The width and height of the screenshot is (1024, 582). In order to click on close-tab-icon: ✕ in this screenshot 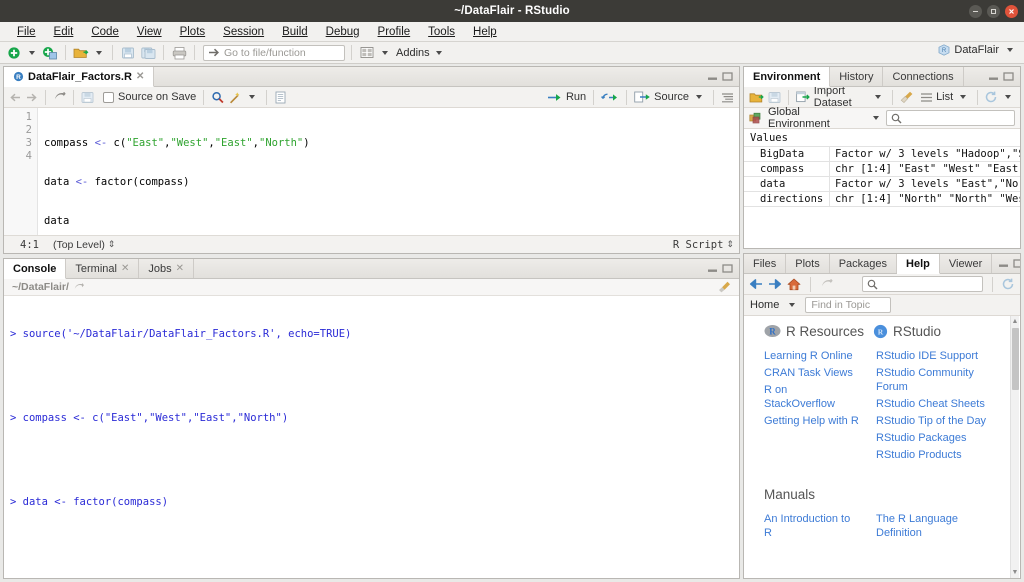, I will do `click(140, 76)`.